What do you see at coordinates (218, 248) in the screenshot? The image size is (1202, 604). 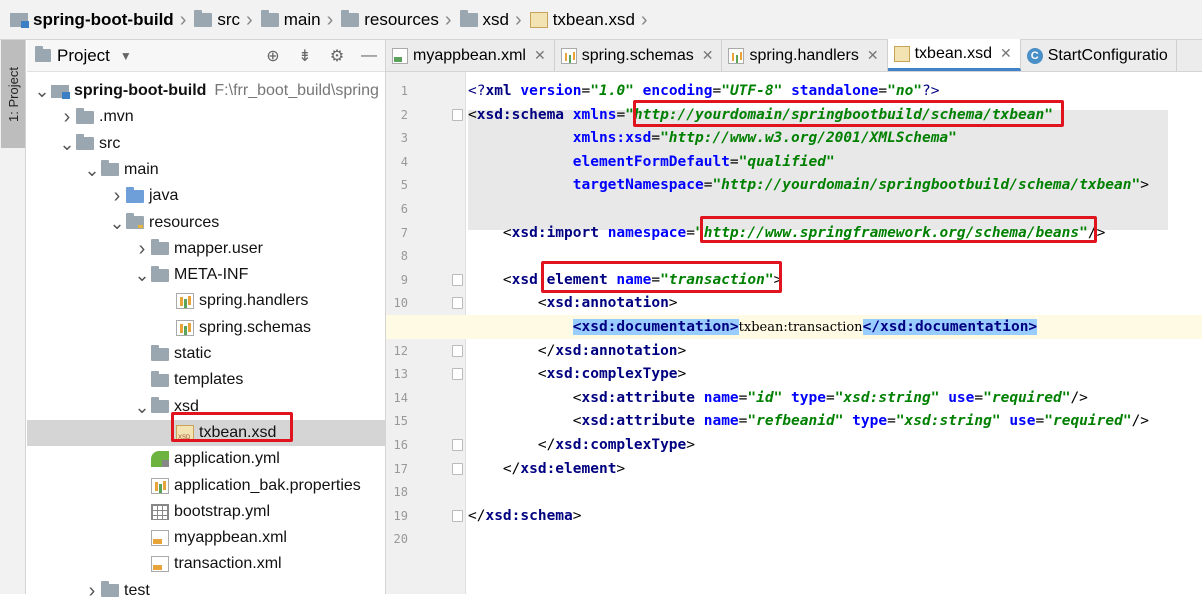 I see `tree-item-label: mapper.user` at bounding box center [218, 248].